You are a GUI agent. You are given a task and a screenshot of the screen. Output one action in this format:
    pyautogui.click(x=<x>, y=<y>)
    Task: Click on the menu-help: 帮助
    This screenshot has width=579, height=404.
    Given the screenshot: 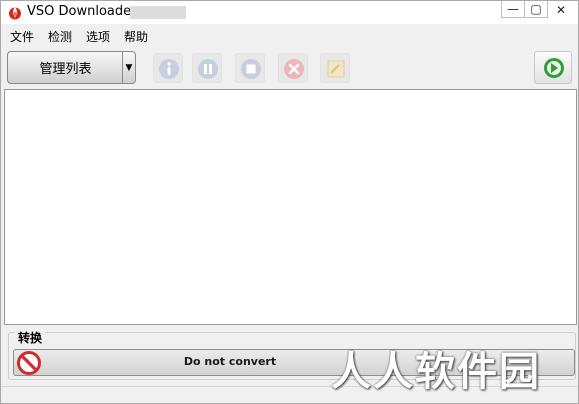 What is the action you would take?
    pyautogui.click(x=136, y=36)
    